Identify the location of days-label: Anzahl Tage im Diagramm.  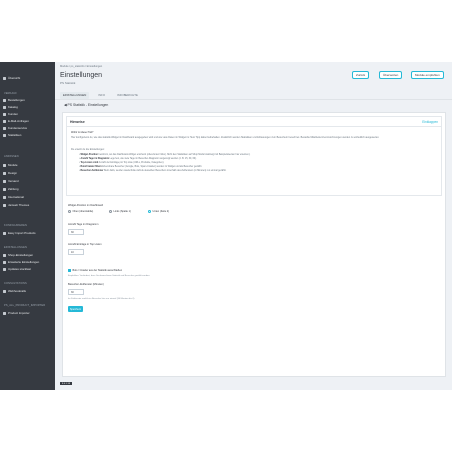
(83, 224).